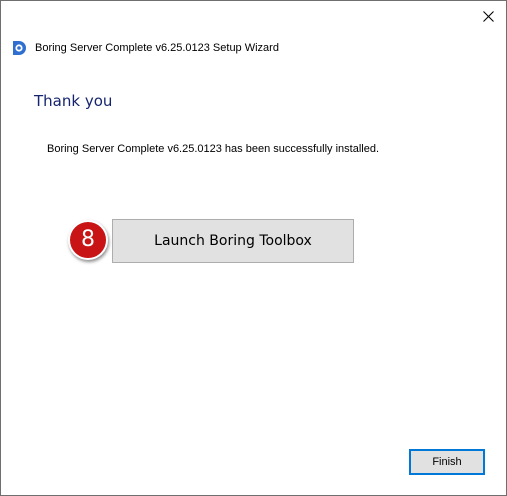 Image resolution: width=507 pixels, height=496 pixels. I want to click on launch-button-label: Launch Boring Toolbox, so click(233, 241).